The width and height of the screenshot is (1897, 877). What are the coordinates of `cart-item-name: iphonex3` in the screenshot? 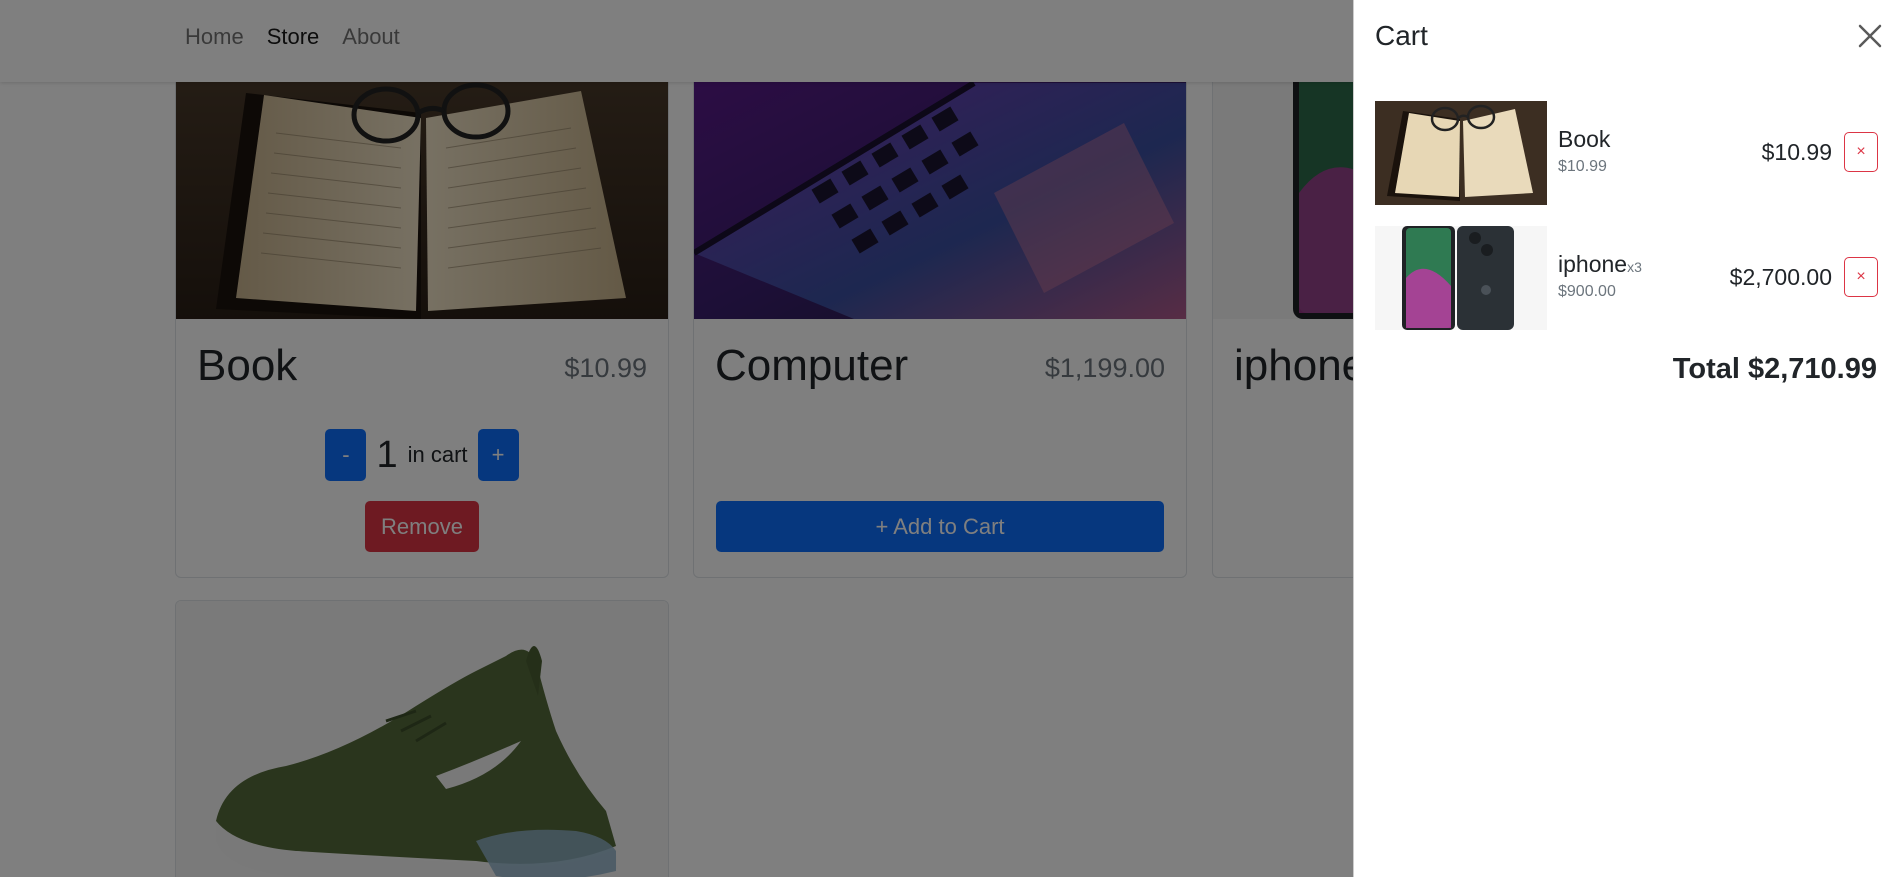 It's located at (1600, 264).